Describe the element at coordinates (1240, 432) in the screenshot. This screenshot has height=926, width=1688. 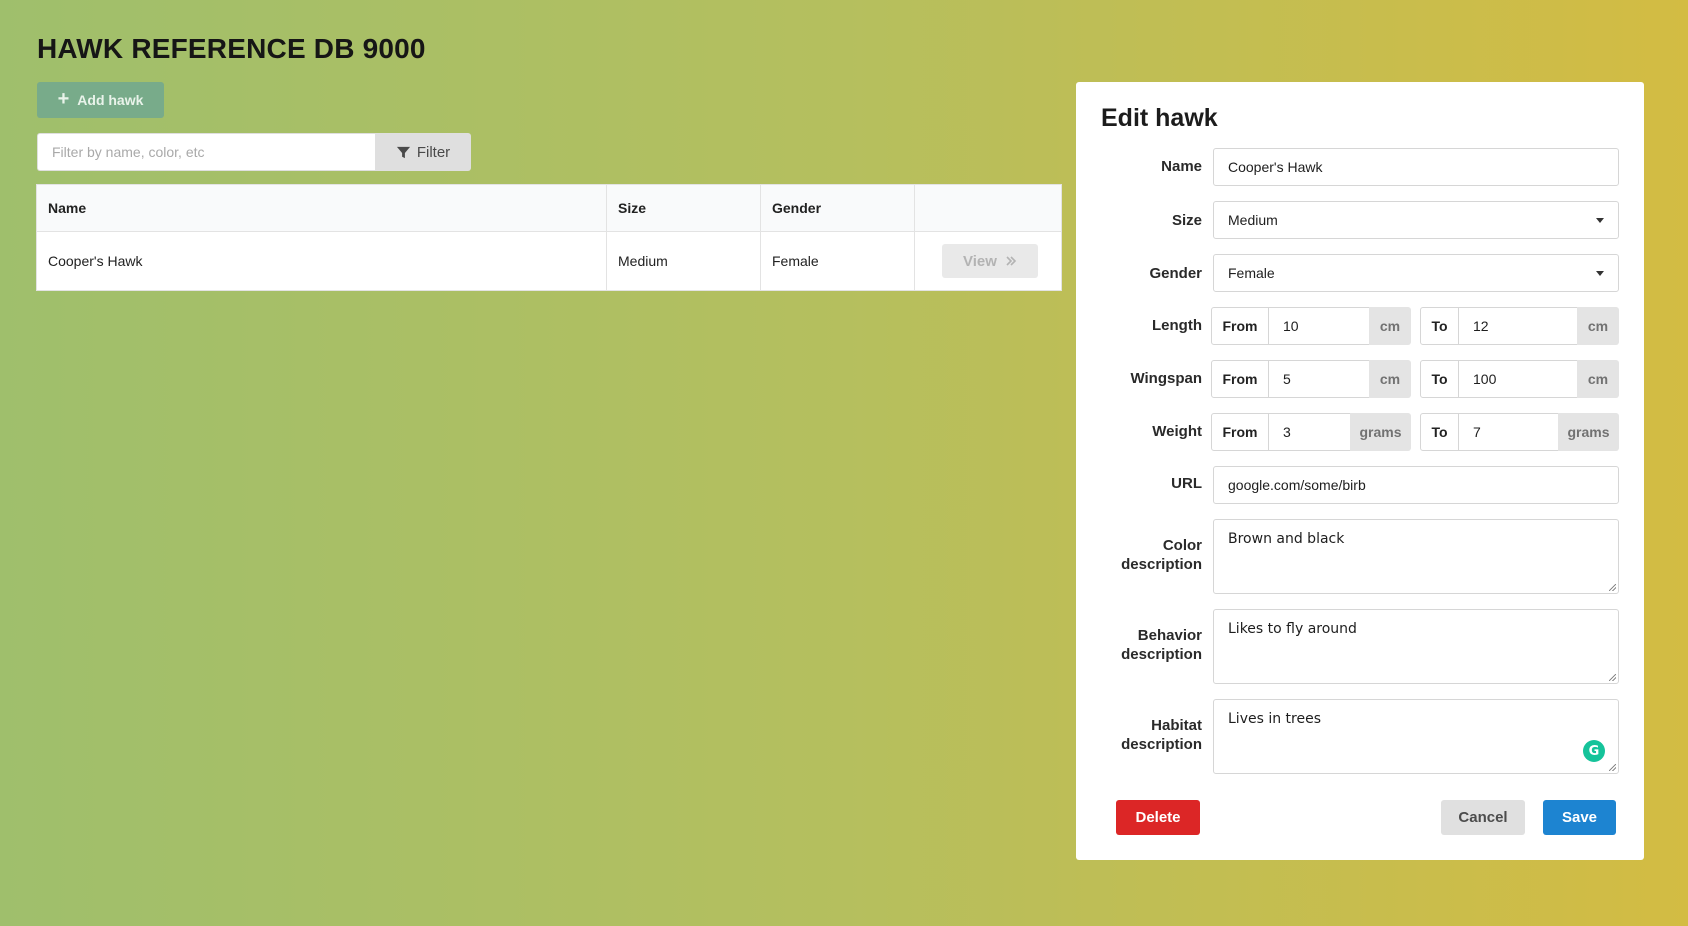
I see `weight-from-label: From` at that location.